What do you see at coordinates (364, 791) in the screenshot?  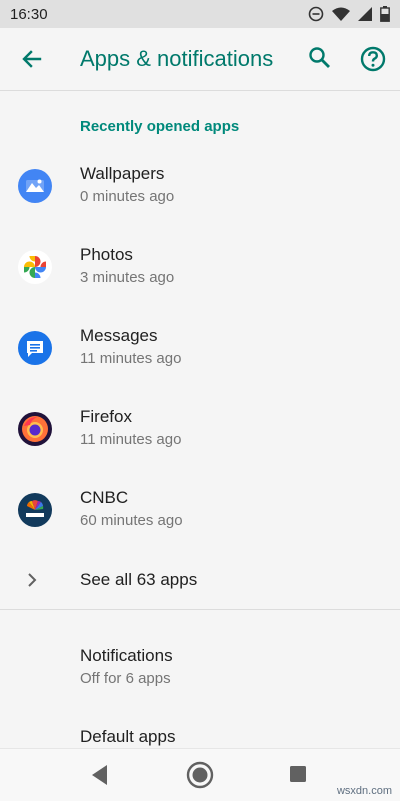 I see `watermark: wsxdn.com` at bounding box center [364, 791].